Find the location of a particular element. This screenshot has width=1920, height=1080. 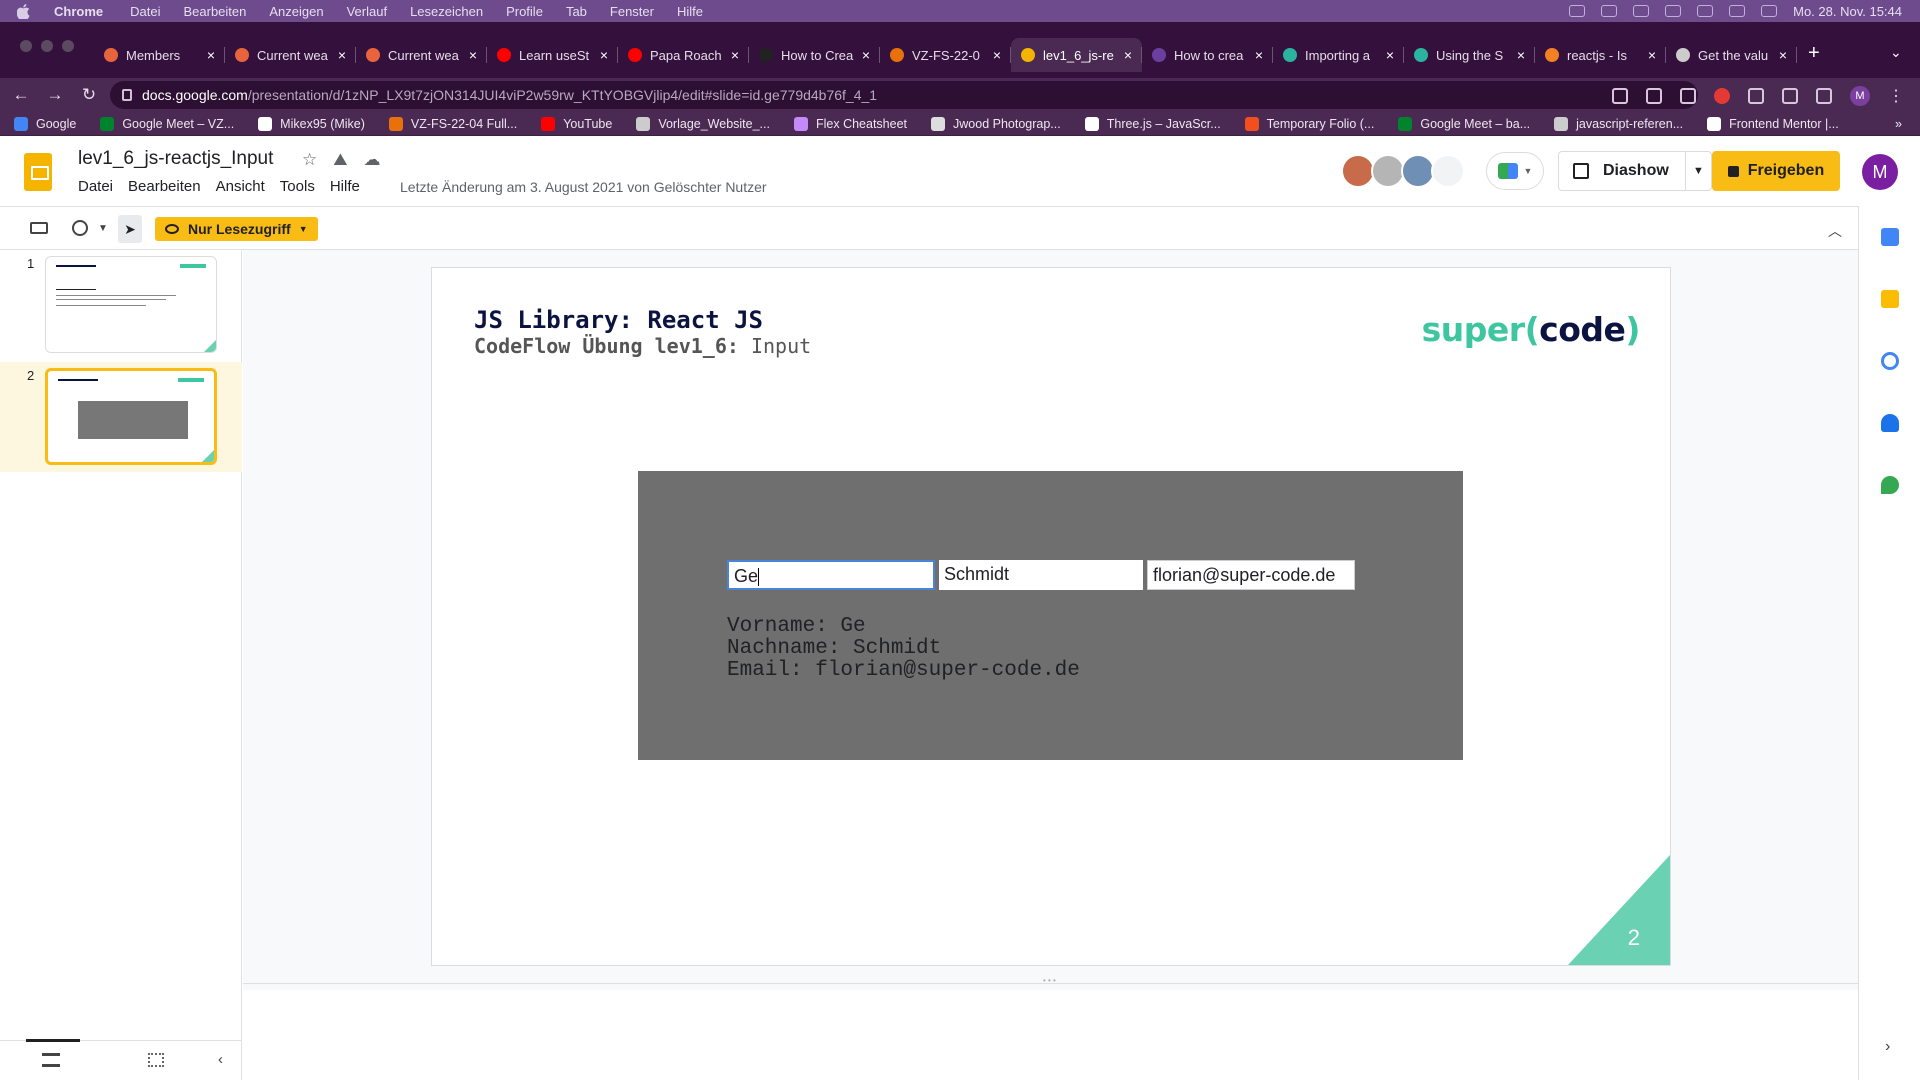

menu-bearbeiten: Bearbeiten is located at coordinates (214, 11).